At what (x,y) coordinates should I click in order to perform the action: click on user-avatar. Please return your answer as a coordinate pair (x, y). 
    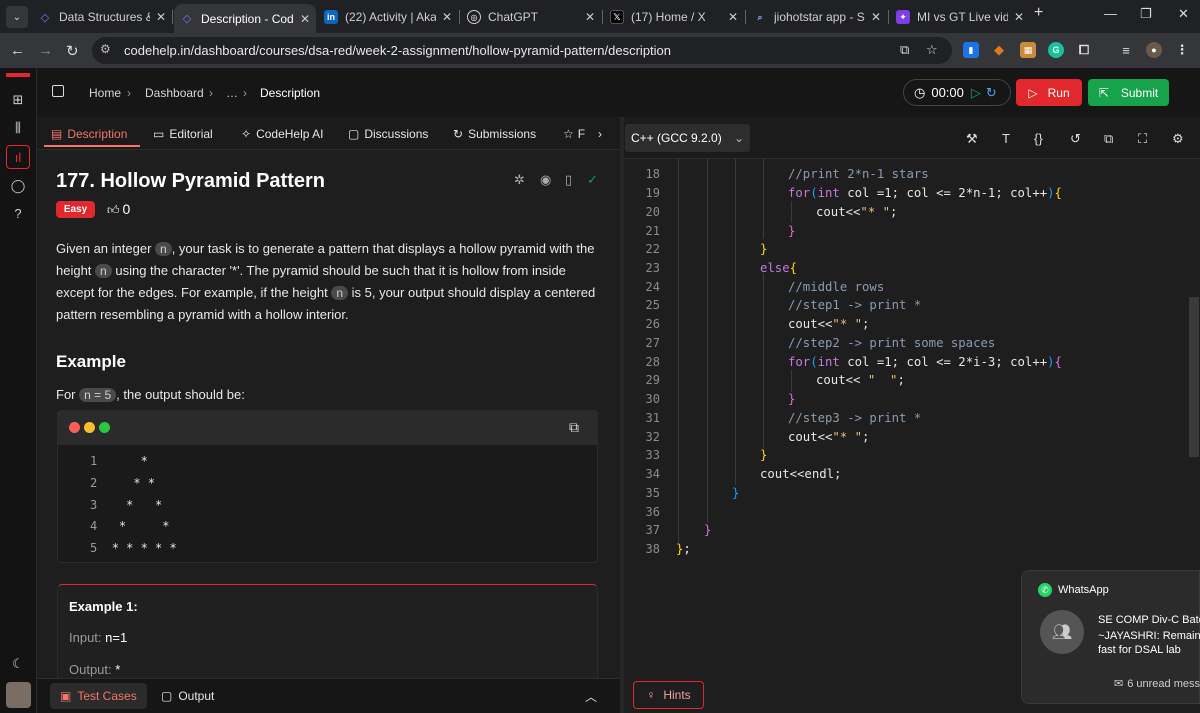
    Looking at the image, I should click on (18, 695).